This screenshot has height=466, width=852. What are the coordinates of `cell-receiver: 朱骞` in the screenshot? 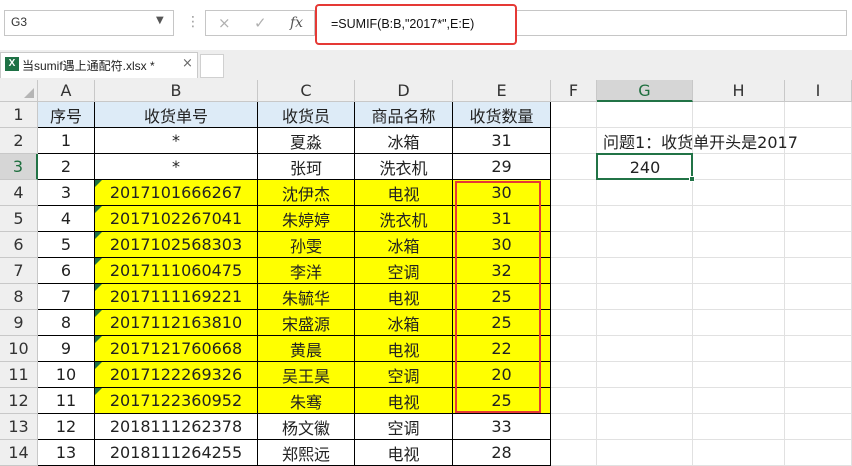 It's located at (306, 401).